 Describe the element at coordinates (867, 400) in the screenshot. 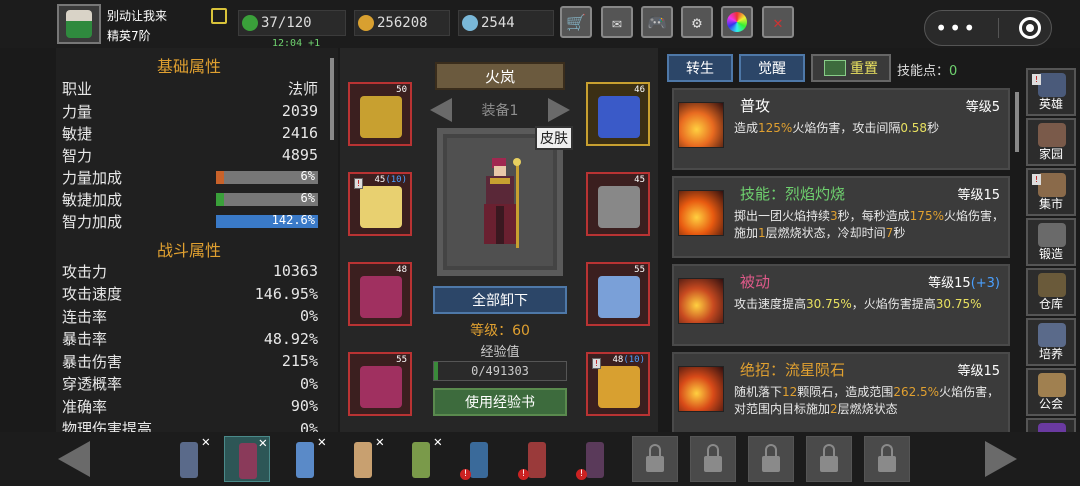

I see `skill-description: 随机落下12颗陨石，造成范围262.5%火焰伤害，对范围内目标施加2层燃烧状态` at that location.